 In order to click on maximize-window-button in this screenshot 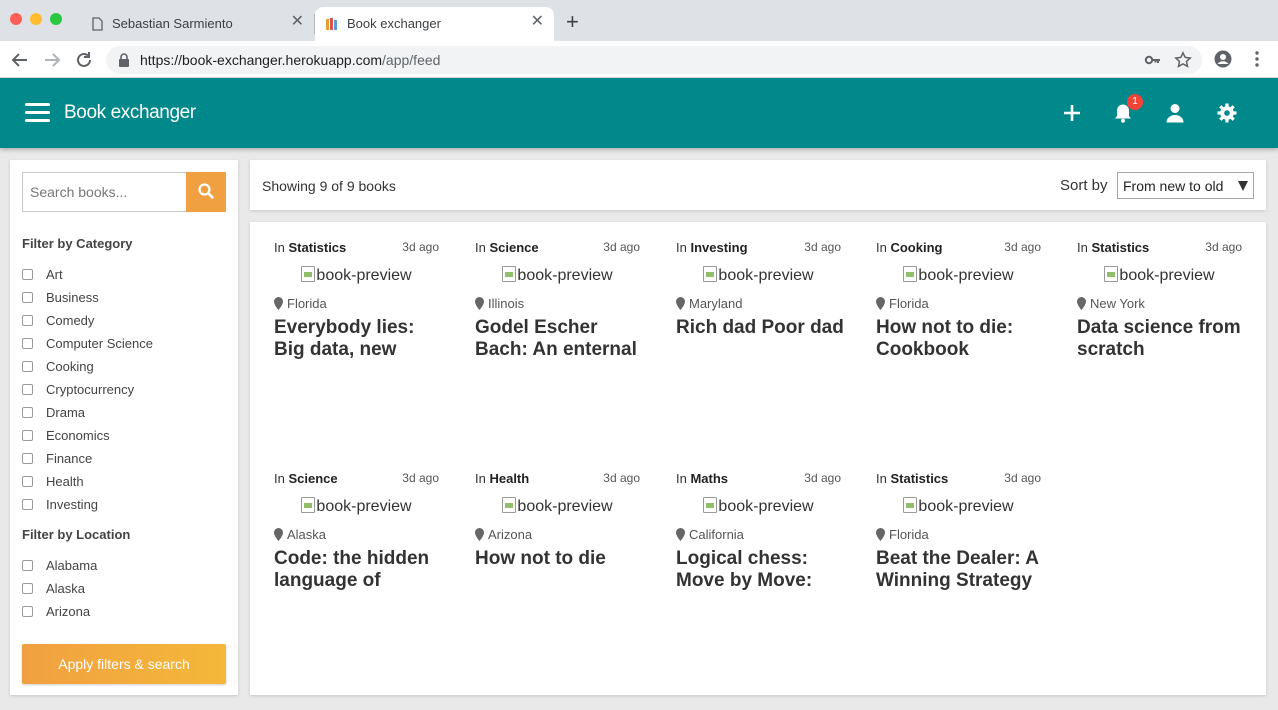, I will do `click(56, 19)`.